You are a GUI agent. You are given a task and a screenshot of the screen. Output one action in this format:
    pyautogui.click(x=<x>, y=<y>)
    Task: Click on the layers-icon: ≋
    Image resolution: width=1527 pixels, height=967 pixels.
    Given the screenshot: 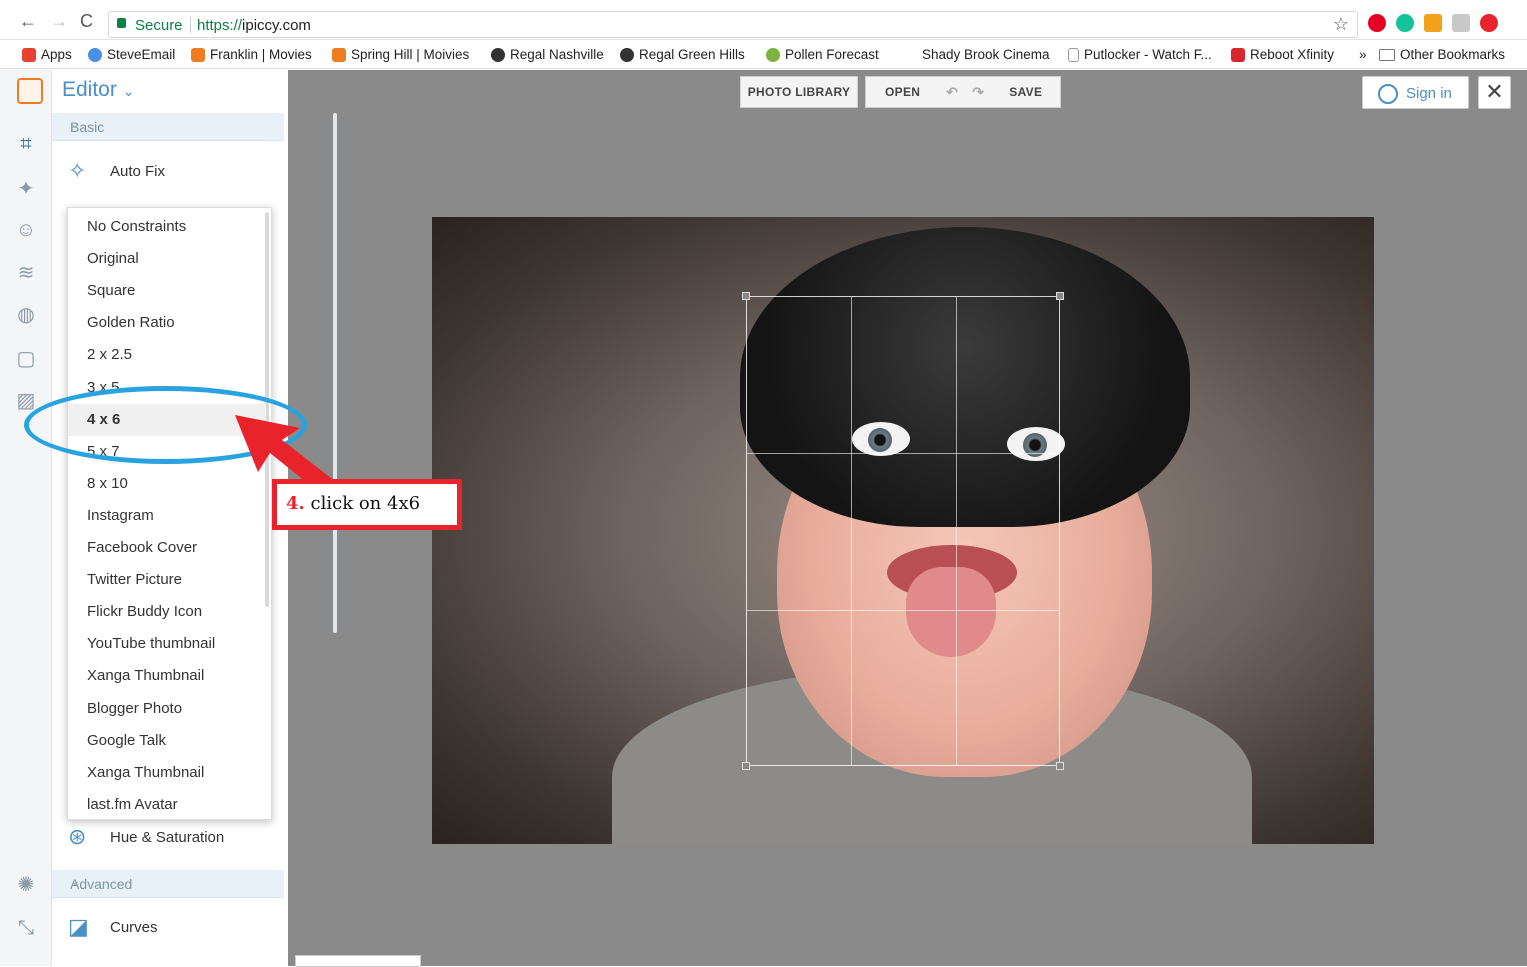 What is the action you would take?
    pyautogui.click(x=26, y=272)
    